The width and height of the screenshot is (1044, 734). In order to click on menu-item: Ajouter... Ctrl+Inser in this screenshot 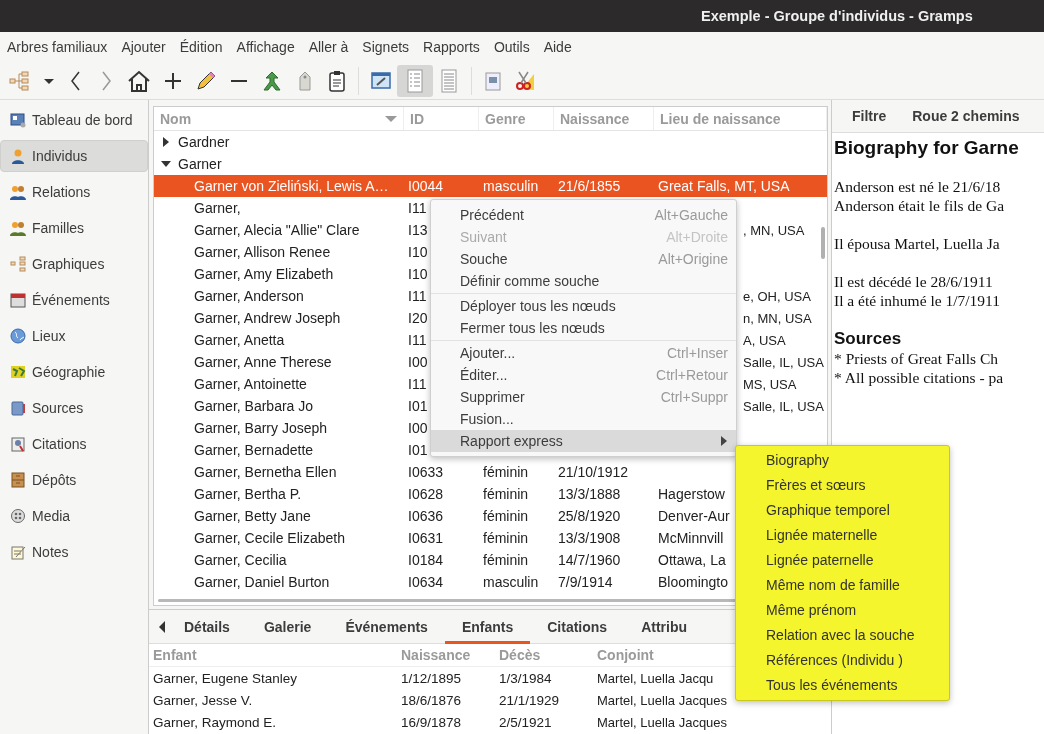, I will do `click(583, 353)`.